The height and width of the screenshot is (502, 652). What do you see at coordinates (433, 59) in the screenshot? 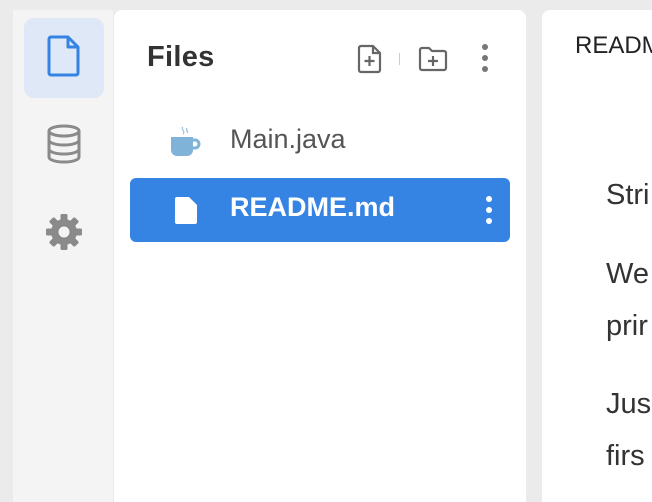
I see `new-folder-icon` at bounding box center [433, 59].